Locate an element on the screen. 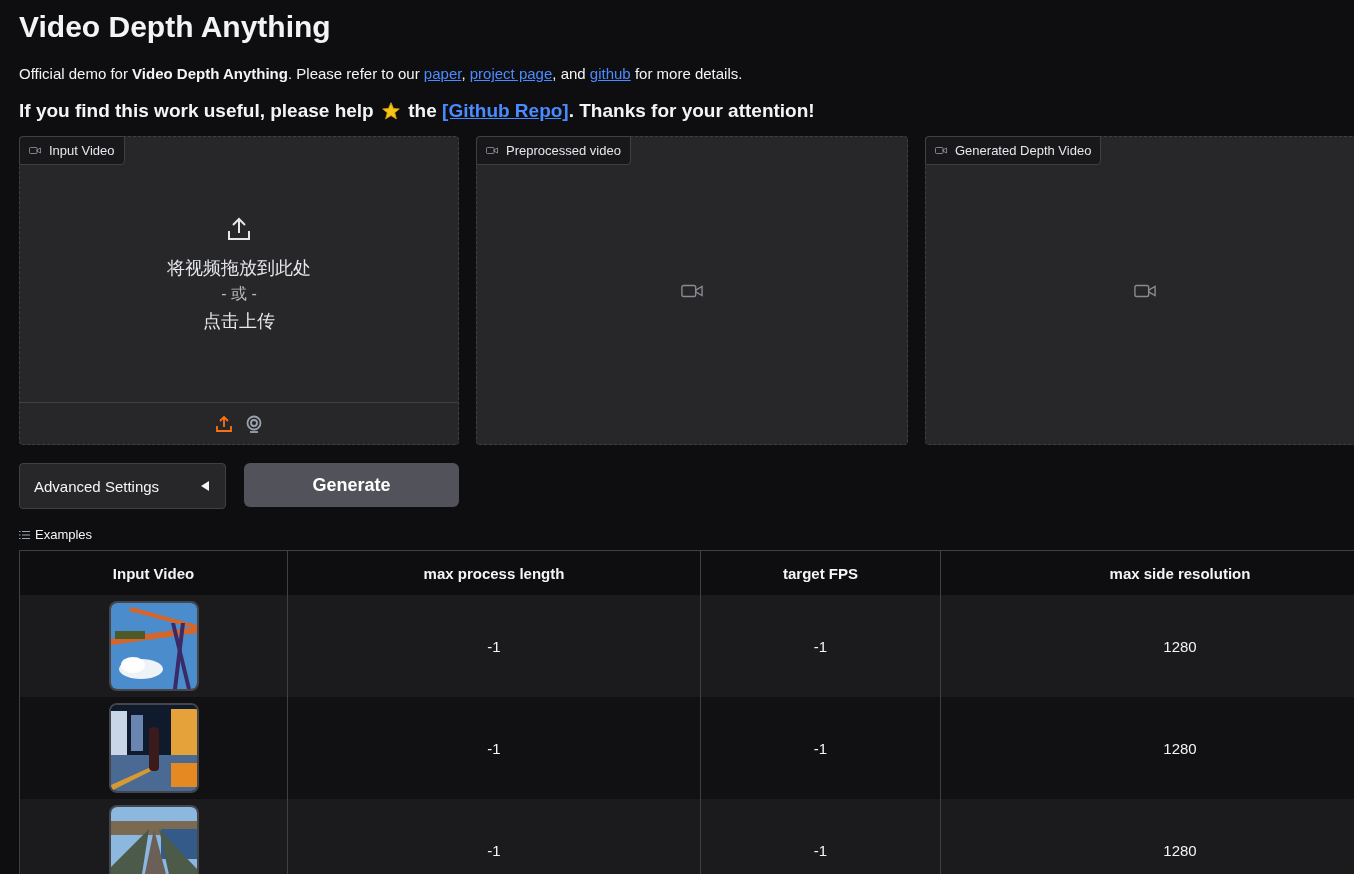 This screenshot has width=1354, height=874. examples-label: Examples is located at coordinates (64, 534).